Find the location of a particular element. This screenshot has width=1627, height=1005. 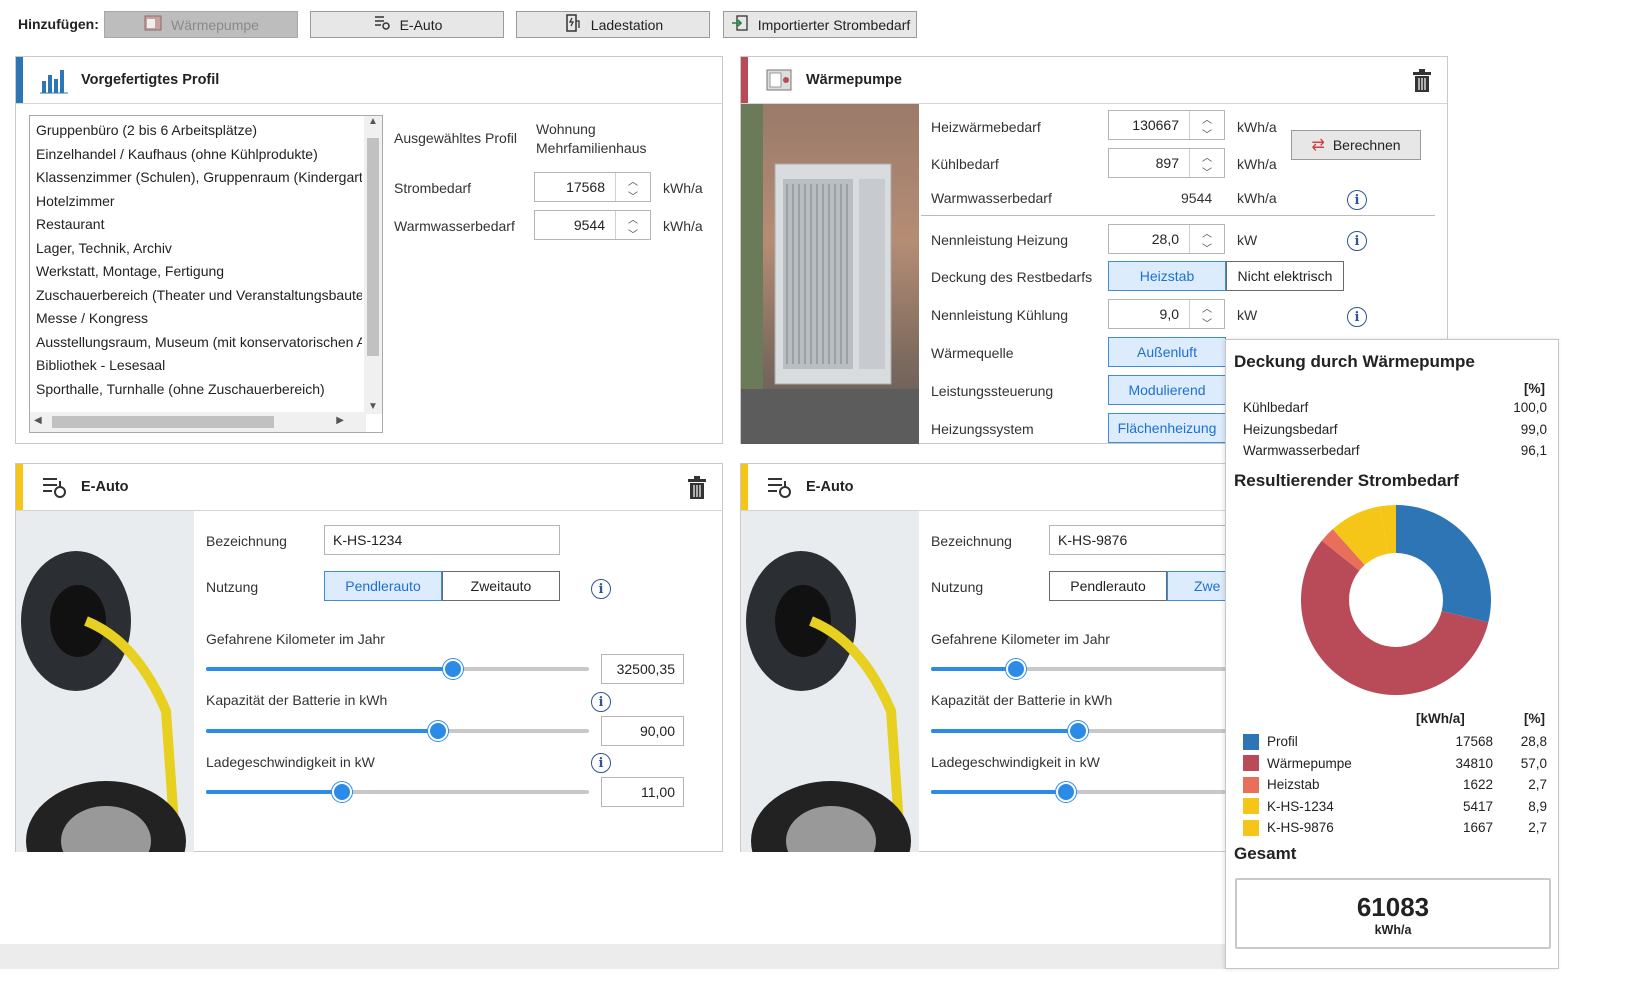

add-heatpump-button: Wärmepumpe is located at coordinates (201, 24).